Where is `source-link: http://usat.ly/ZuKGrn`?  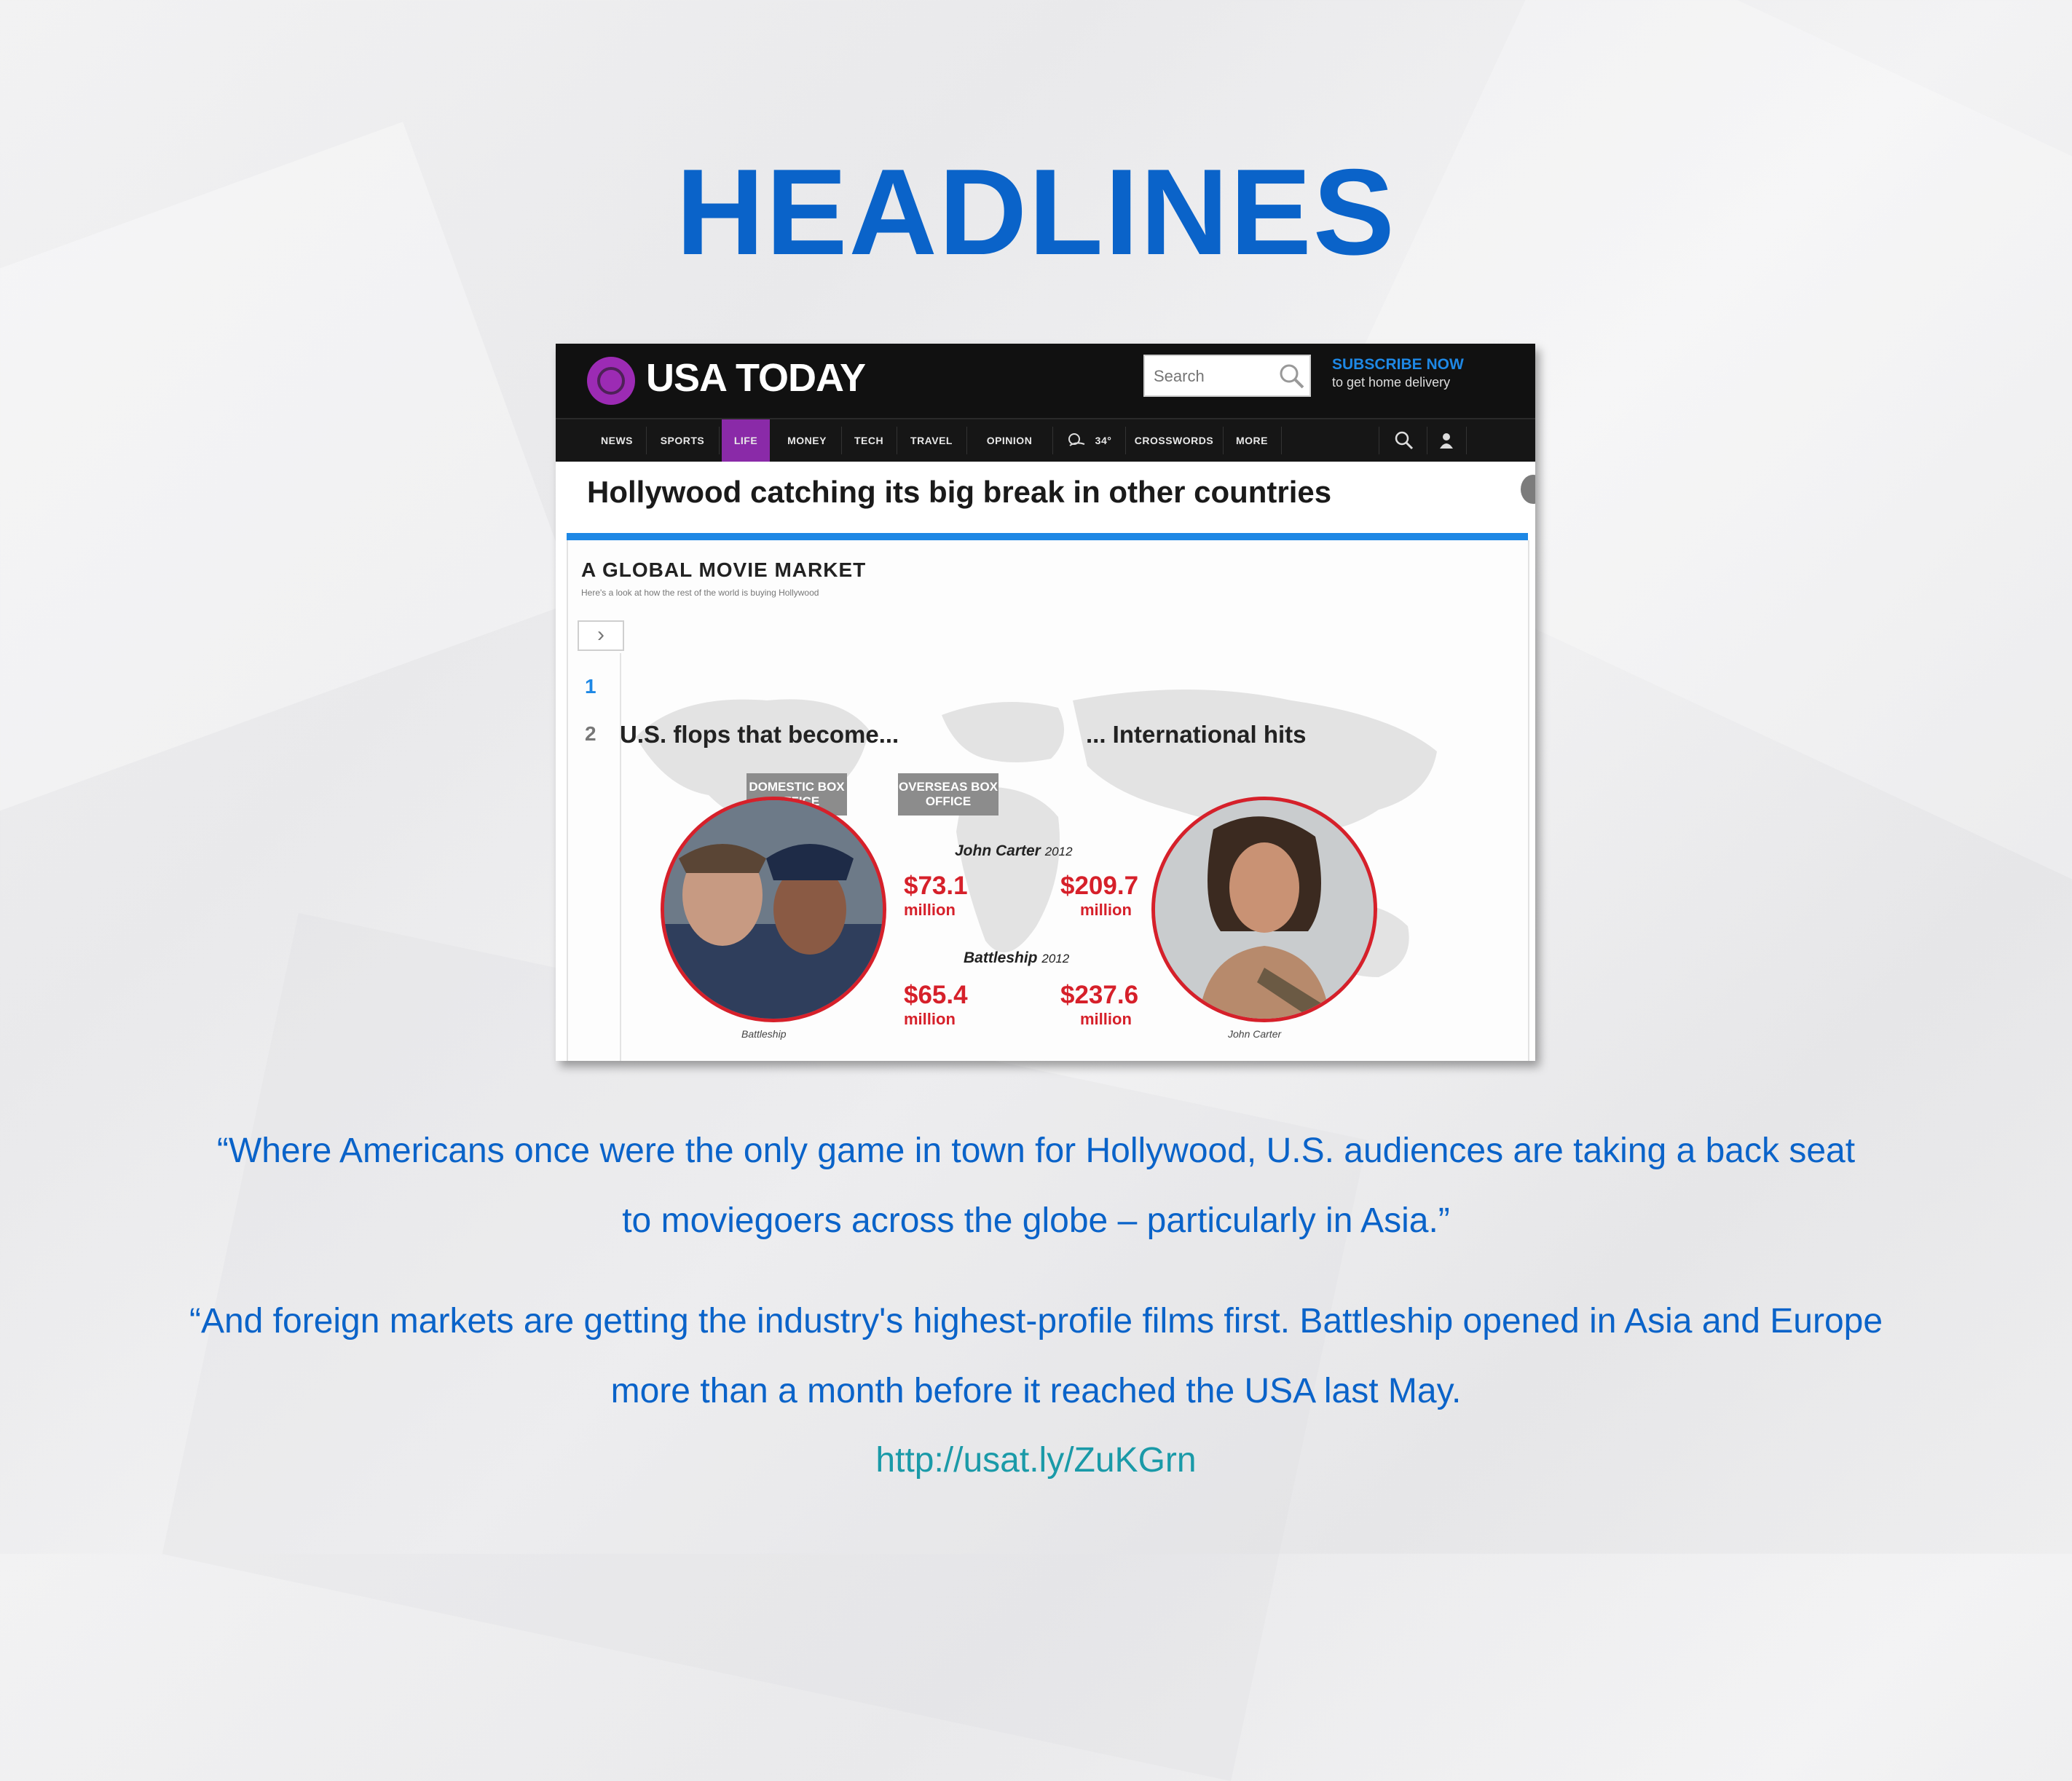 source-link: http://usat.ly/ZuKGrn is located at coordinates (1036, 1460).